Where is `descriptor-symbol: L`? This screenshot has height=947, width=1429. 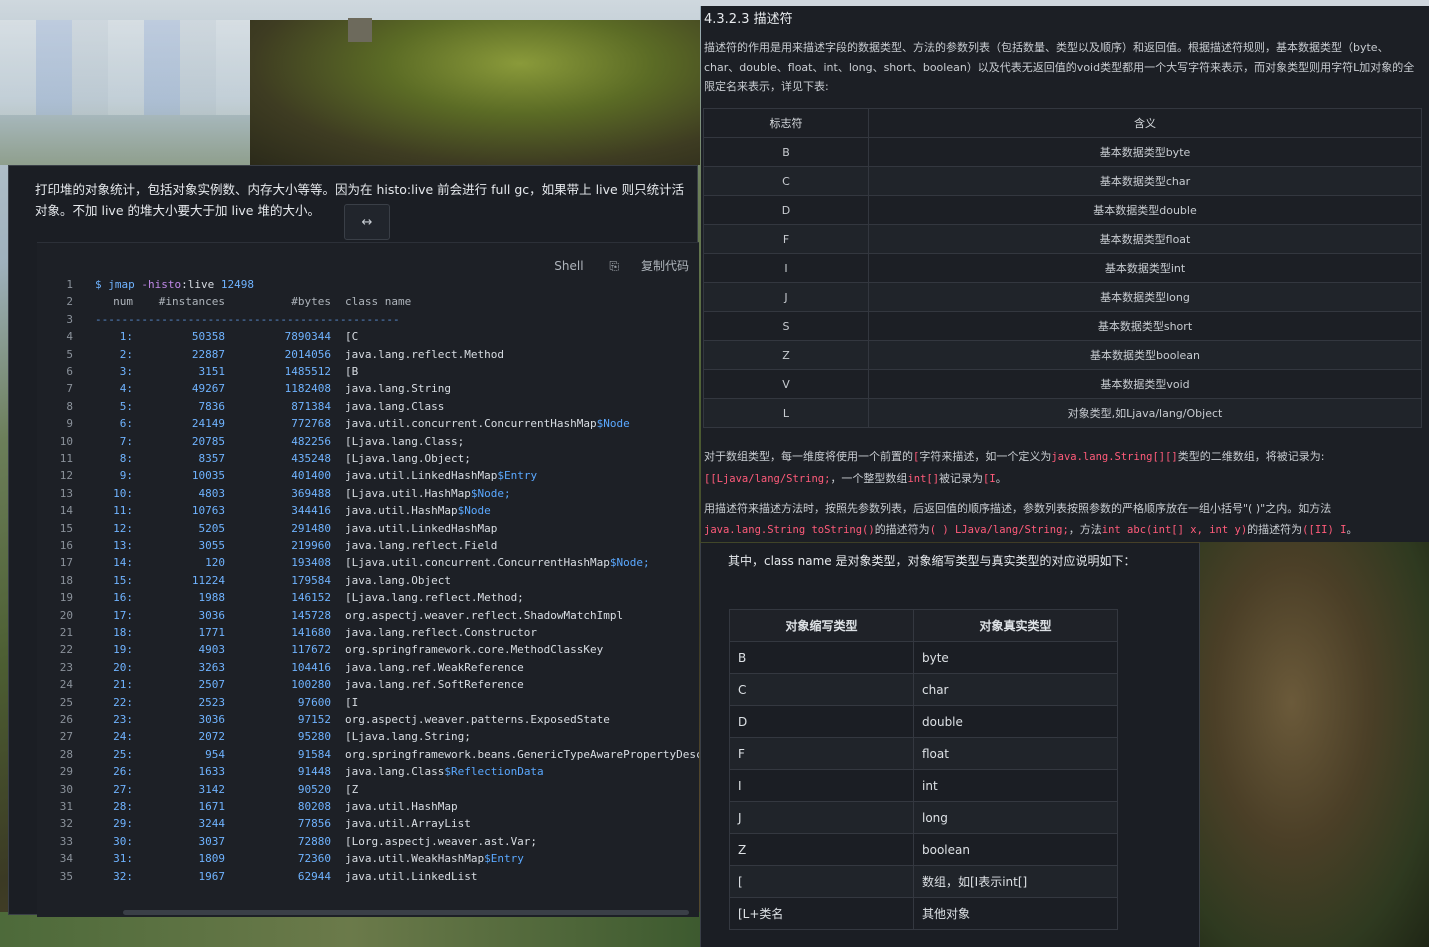 descriptor-symbol: L is located at coordinates (786, 413).